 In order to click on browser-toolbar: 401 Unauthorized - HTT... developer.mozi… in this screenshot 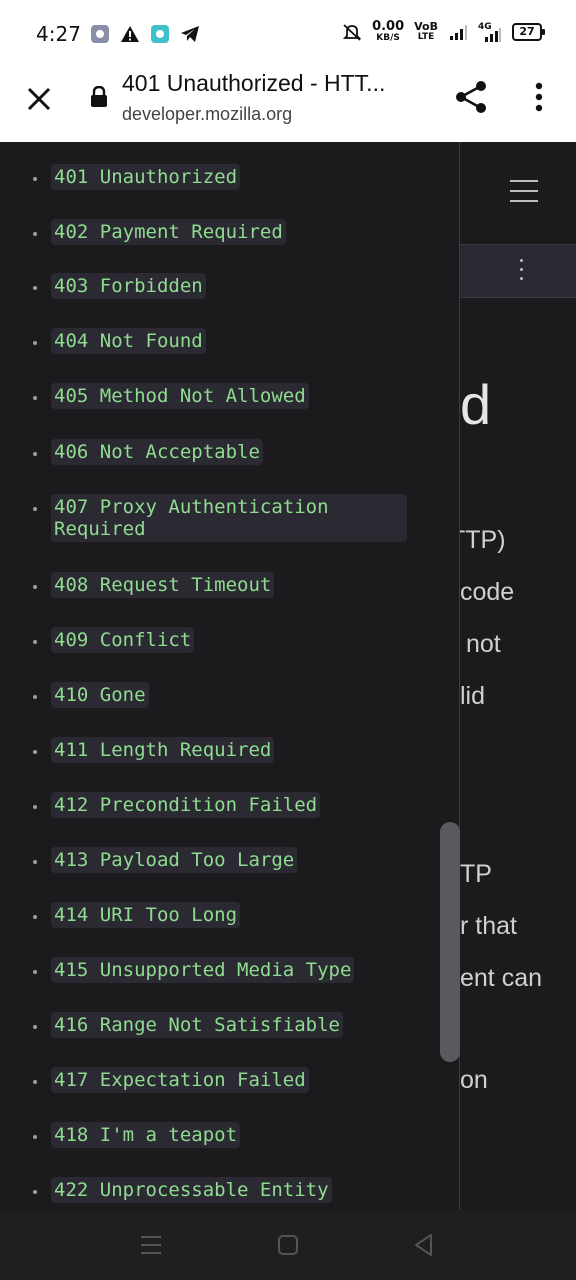, I will do `click(288, 103)`.